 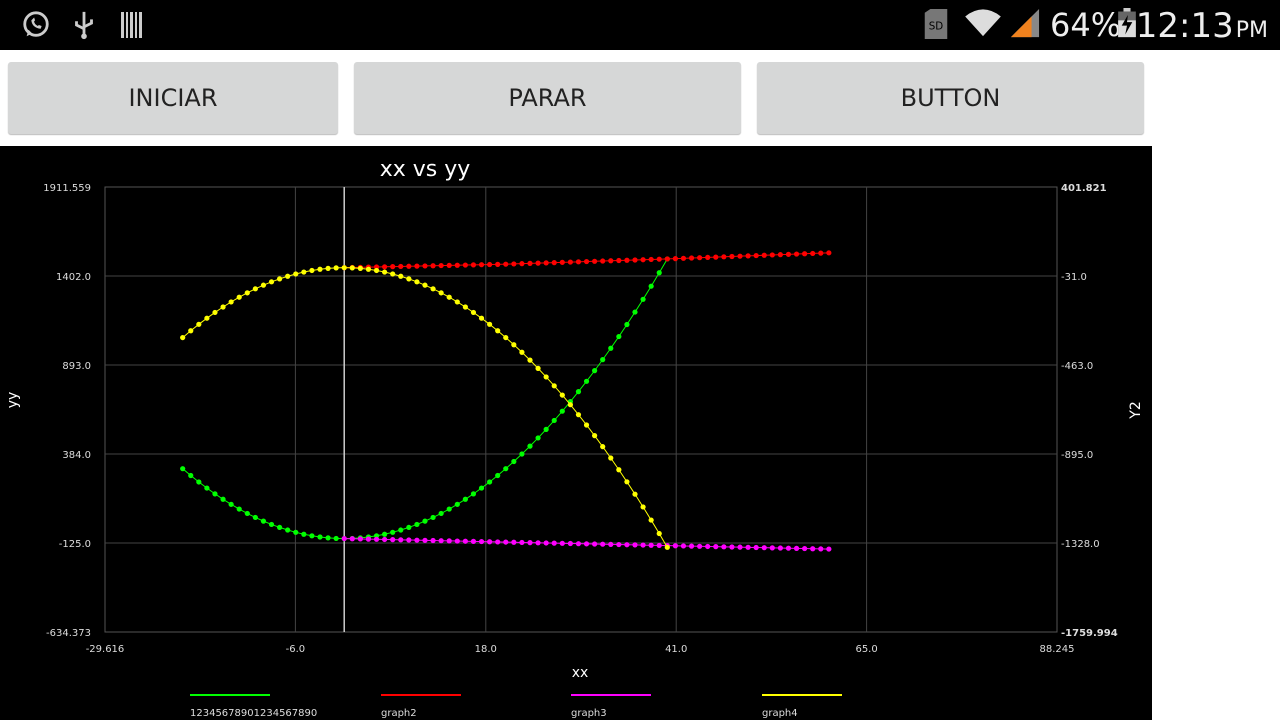 I want to click on y-tick-label: -125.0, so click(x=75, y=544).